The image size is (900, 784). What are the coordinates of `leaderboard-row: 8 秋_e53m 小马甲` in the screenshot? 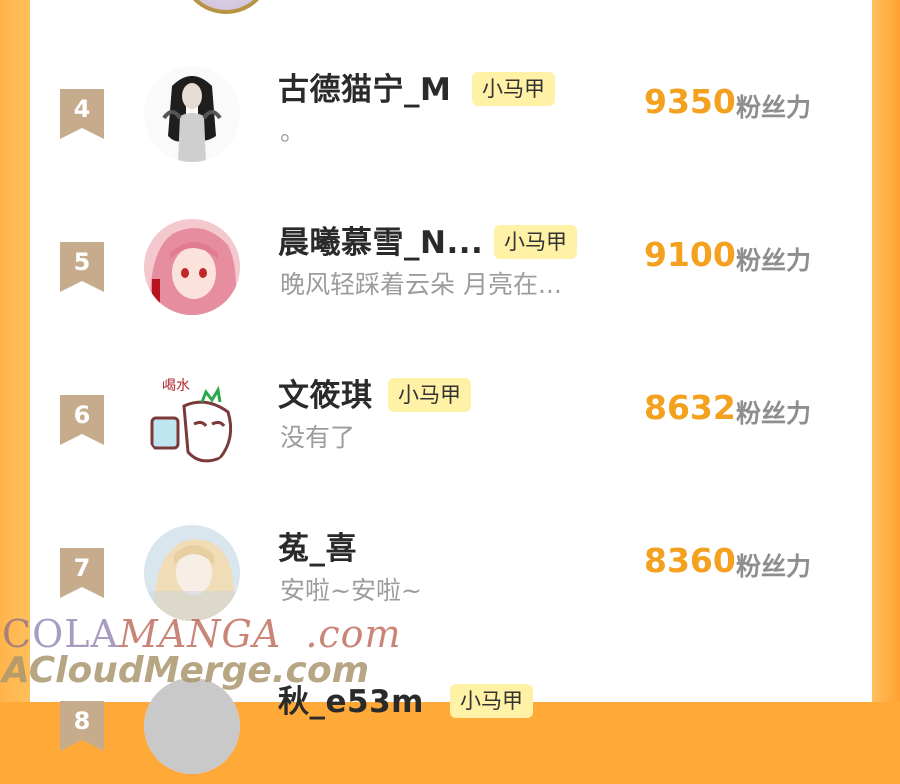 It's located at (451, 729).